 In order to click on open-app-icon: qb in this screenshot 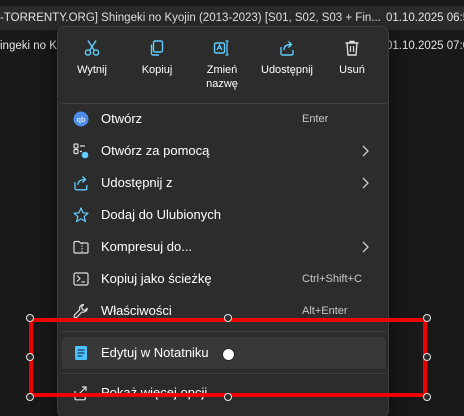, I will do `click(81, 119)`.